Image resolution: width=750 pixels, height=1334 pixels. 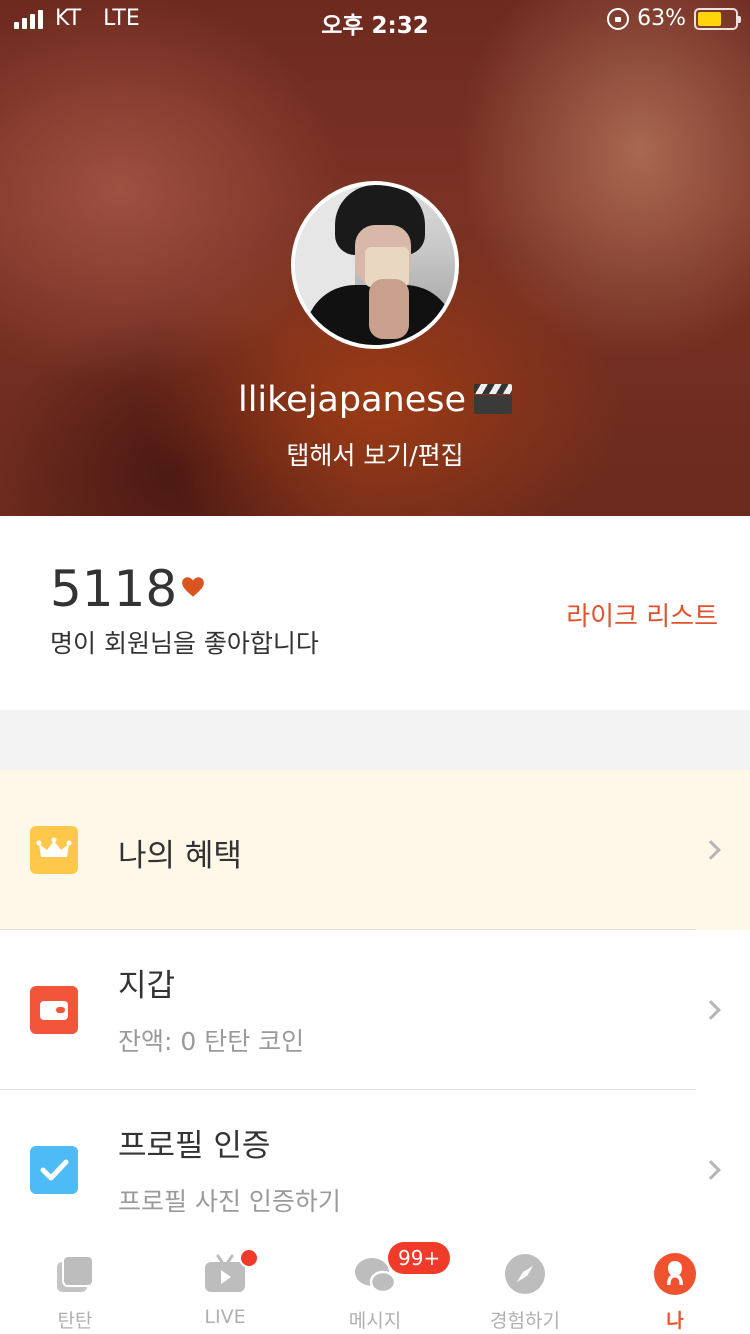 What do you see at coordinates (375, 20) in the screenshot?
I see `status-bar: KT LTE 오후 2:32 63%` at bounding box center [375, 20].